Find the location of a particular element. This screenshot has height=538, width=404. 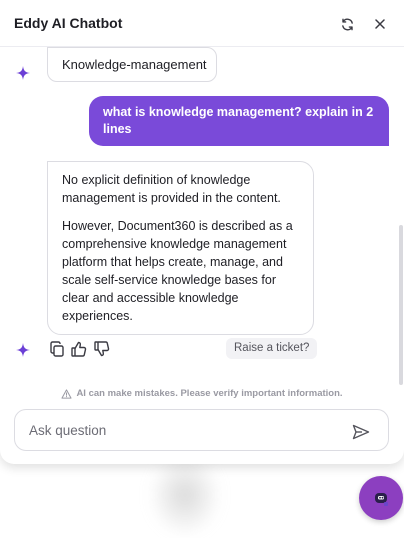

refresh-icon is located at coordinates (347, 24).